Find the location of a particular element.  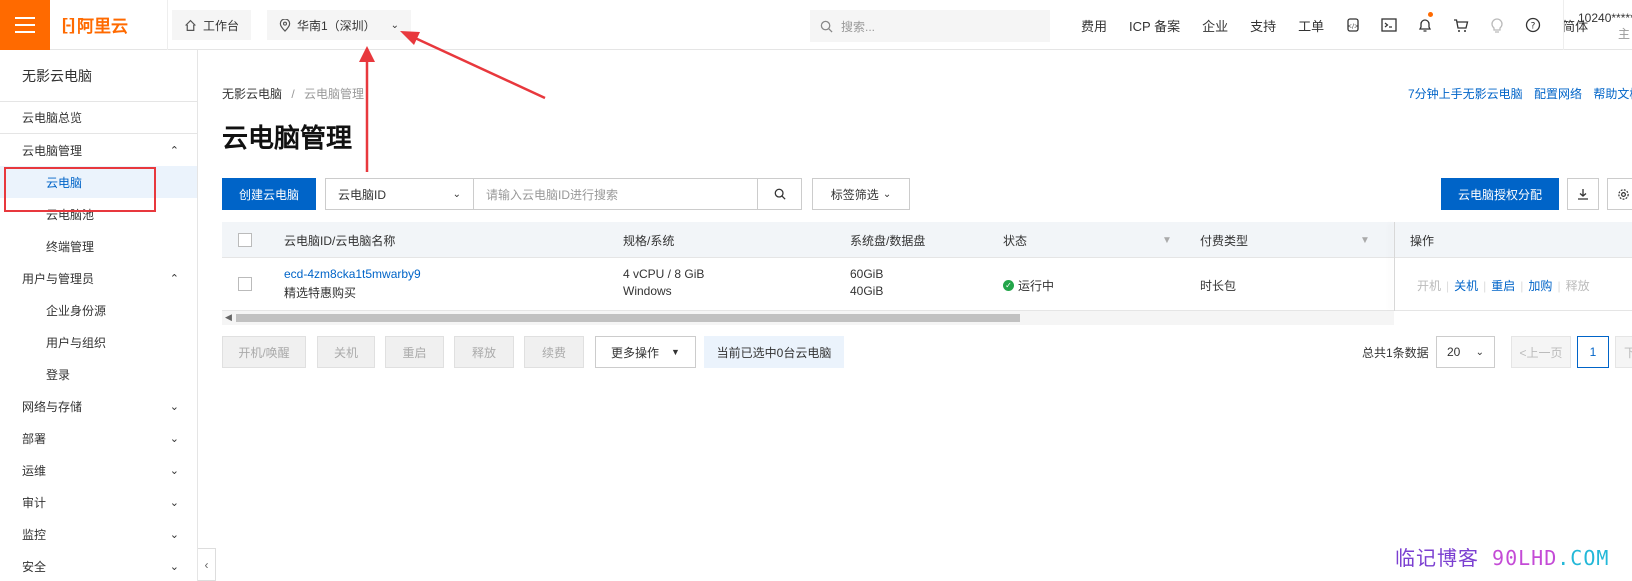

sidebar-group-users: 用户与管理员 ⌃ is located at coordinates (98, 278).